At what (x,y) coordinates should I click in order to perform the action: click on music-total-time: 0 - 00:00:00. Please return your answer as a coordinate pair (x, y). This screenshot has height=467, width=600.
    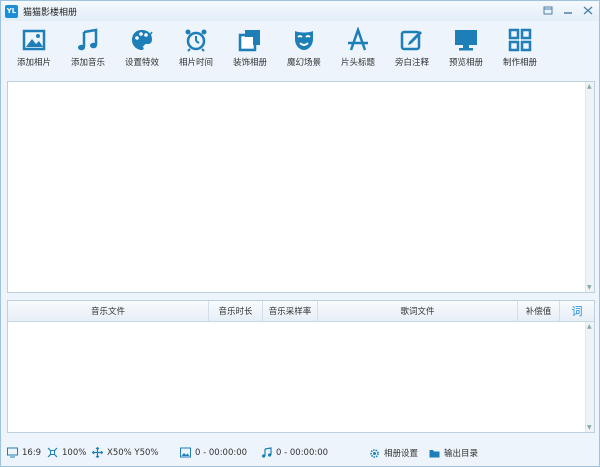
    Looking at the image, I should click on (302, 452).